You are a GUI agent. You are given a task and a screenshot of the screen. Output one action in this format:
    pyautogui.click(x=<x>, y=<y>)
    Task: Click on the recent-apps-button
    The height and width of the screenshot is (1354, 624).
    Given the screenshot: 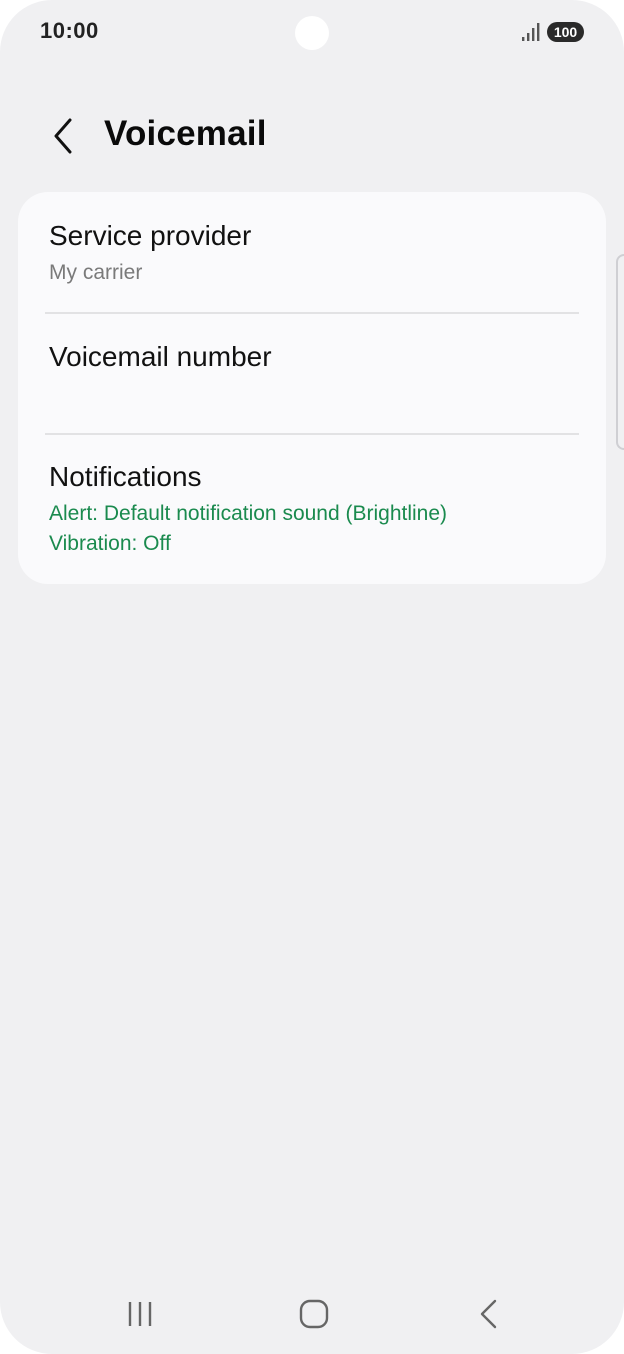 What is the action you would take?
    pyautogui.click(x=140, y=1314)
    